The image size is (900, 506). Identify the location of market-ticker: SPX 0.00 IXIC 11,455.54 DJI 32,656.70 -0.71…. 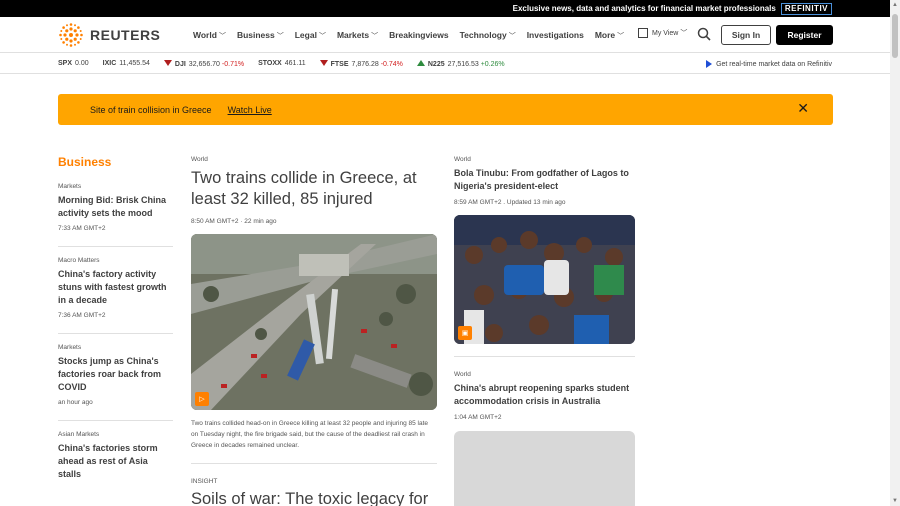
(445, 64).